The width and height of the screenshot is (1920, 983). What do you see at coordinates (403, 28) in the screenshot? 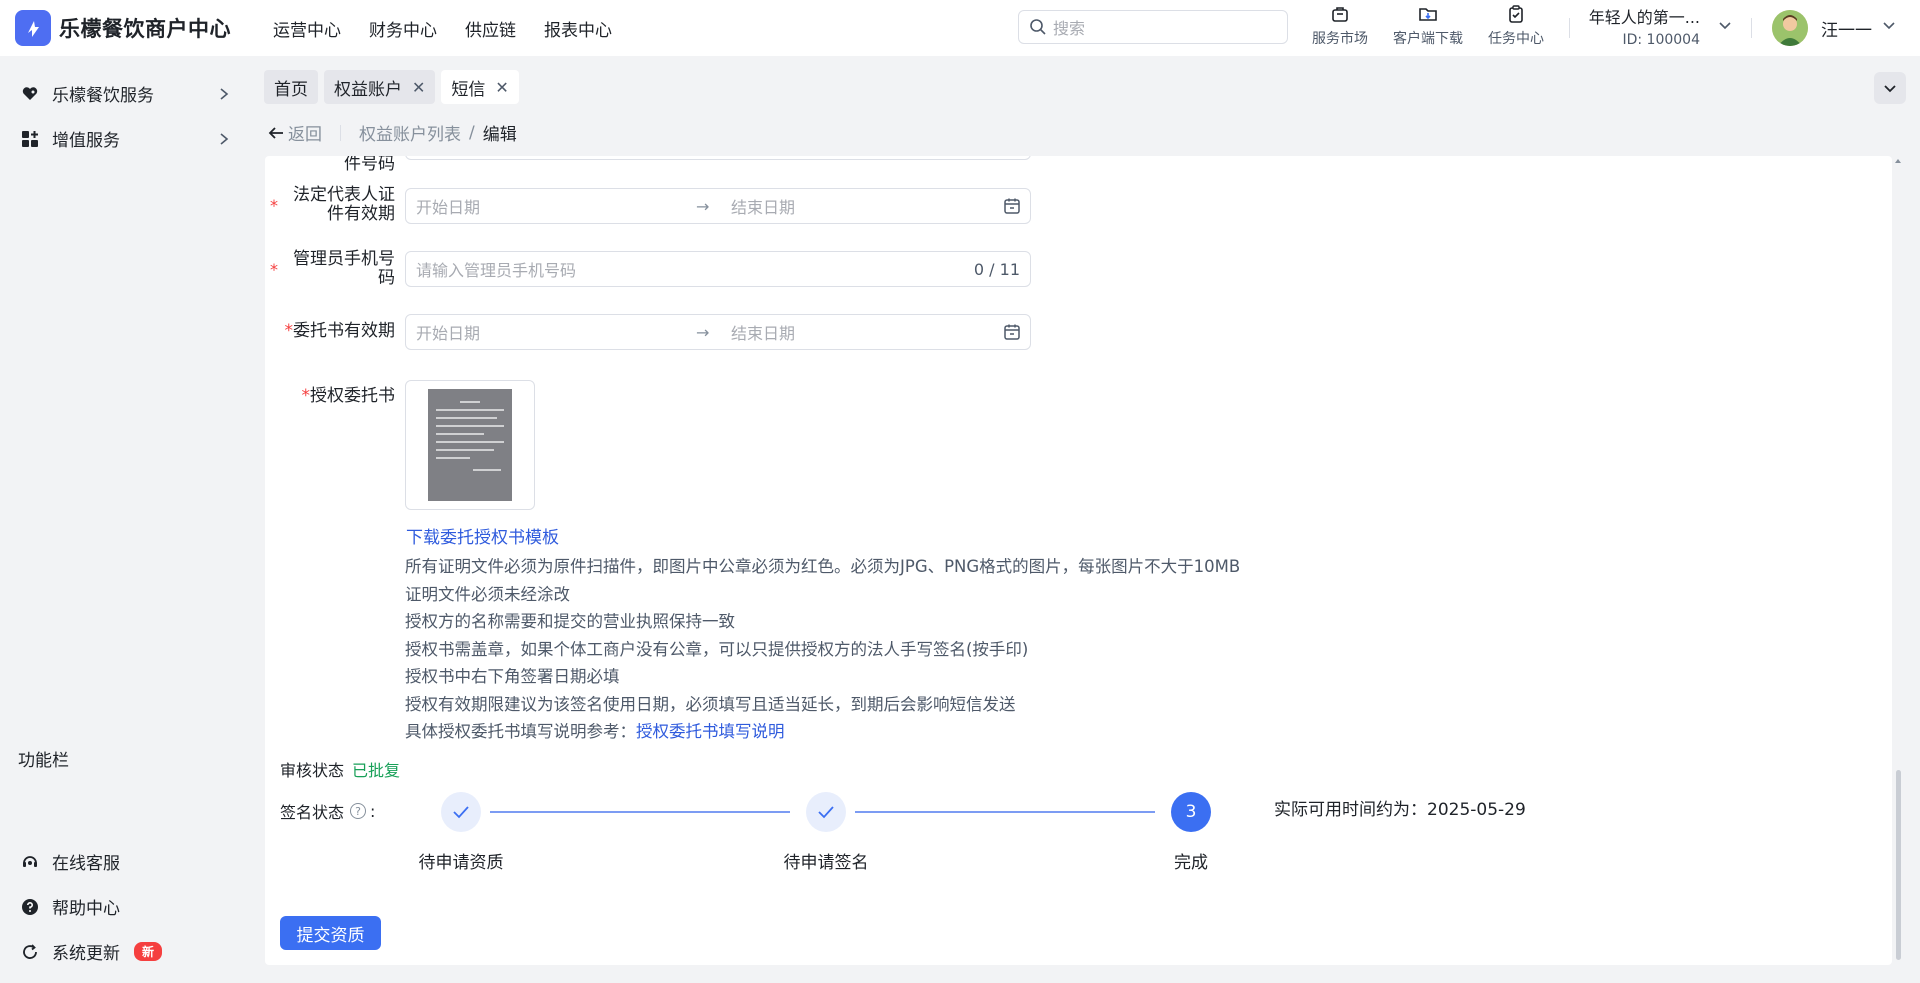
I see `topnav-finance: 财务中心` at bounding box center [403, 28].